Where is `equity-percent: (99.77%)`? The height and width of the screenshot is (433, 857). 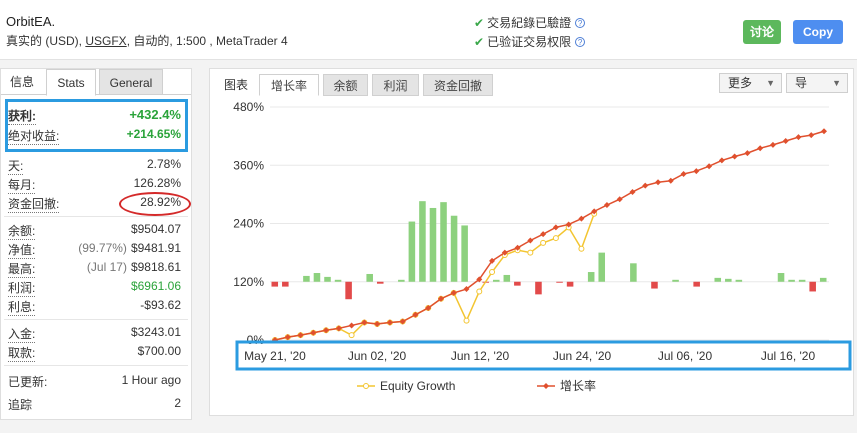
equity-percent: (99.77%) is located at coordinates (102, 248).